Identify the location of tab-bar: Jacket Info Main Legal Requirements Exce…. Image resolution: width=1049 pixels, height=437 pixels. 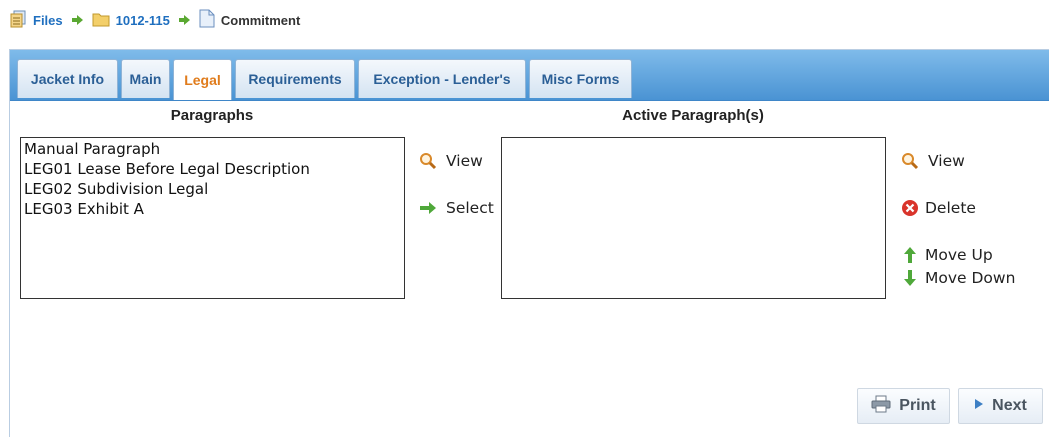
(529, 75).